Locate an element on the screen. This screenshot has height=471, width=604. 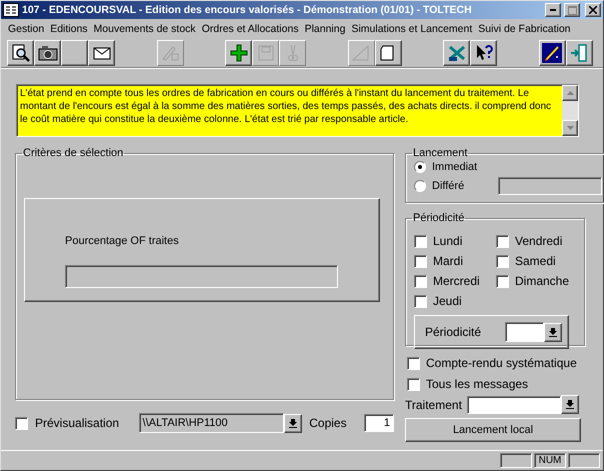
launch-button: Lancement local is located at coordinates (493, 430).